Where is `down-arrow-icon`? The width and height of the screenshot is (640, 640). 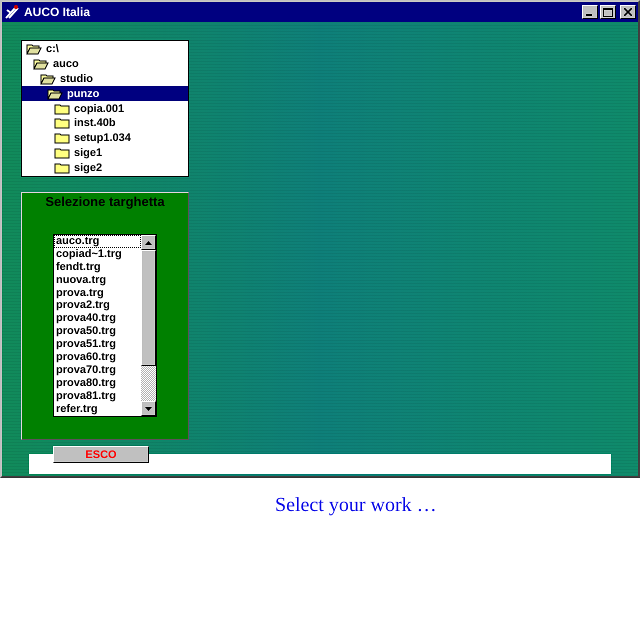 down-arrow-icon is located at coordinates (148, 408).